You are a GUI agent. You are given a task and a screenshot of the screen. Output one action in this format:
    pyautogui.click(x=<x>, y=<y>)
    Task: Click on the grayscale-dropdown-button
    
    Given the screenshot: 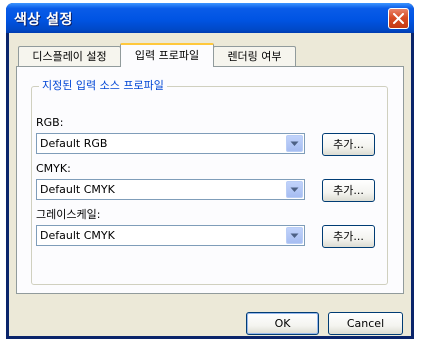 What is the action you would take?
    pyautogui.click(x=294, y=235)
    